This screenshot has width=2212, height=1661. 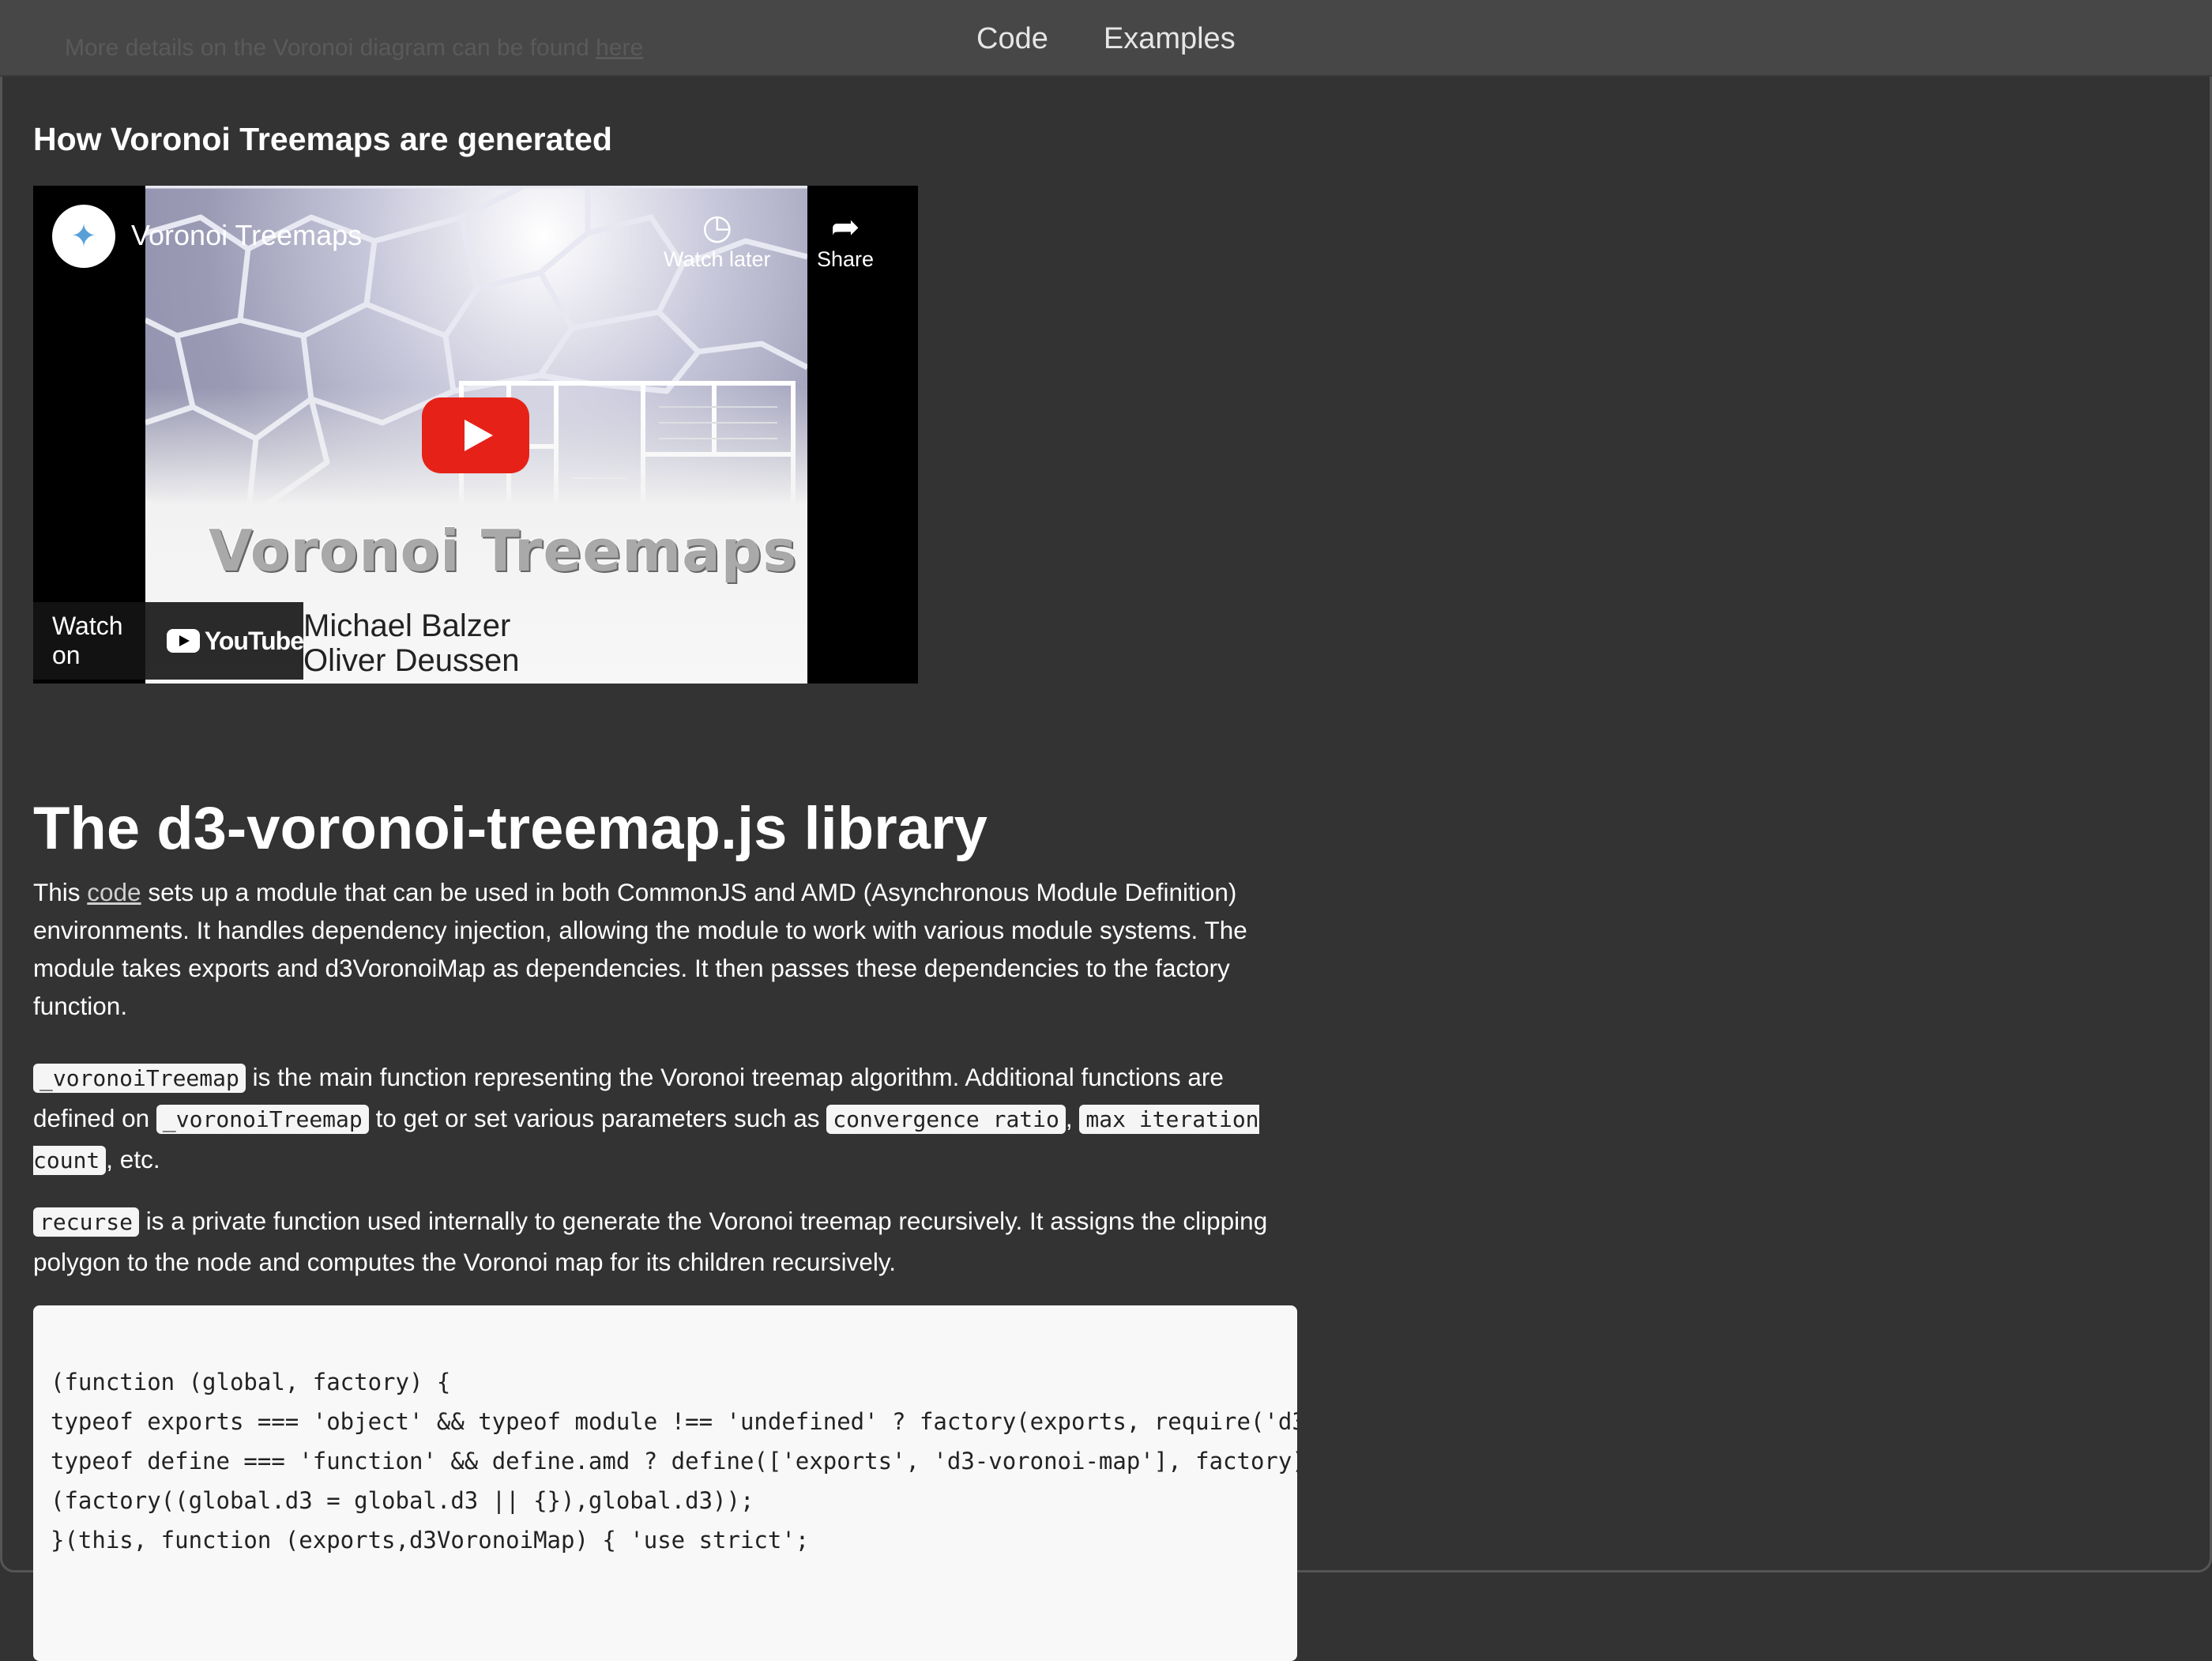 What do you see at coordinates (407, 625) in the screenshot?
I see `author-name: Michael Balzer` at bounding box center [407, 625].